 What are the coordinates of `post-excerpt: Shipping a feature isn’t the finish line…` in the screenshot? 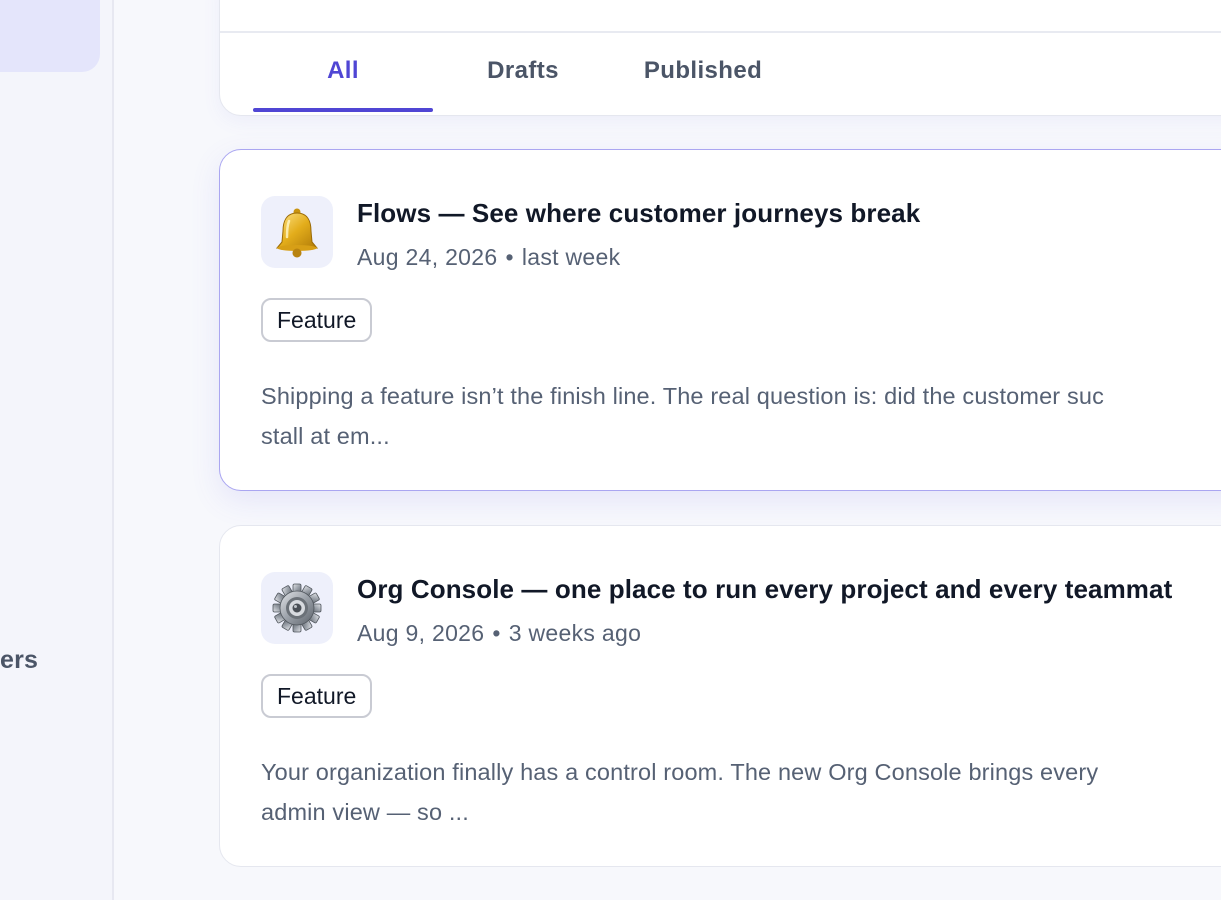 It's located at (741, 416).